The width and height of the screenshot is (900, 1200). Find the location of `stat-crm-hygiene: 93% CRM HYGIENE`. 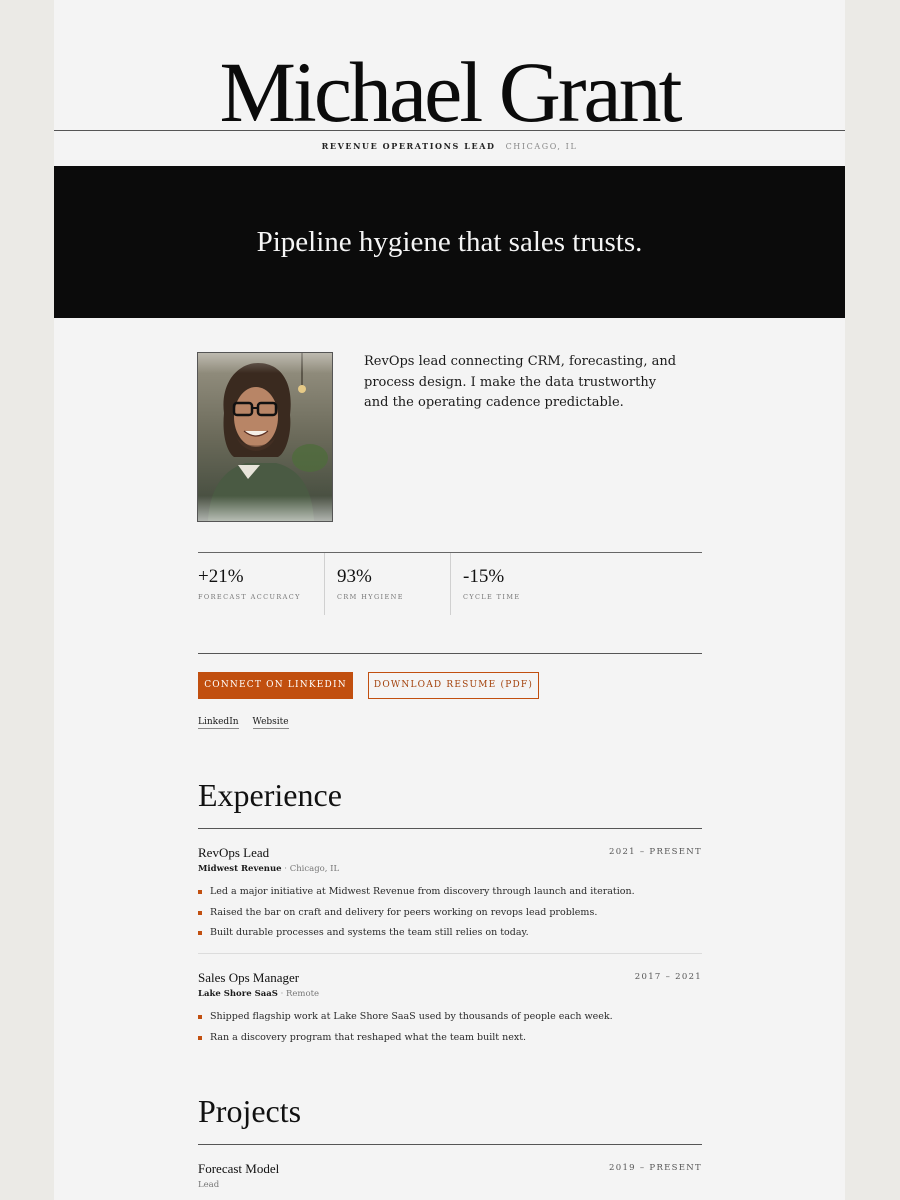

stat-crm-hygiene: 93% CRM HYGIENE is located at coordinates (387, 584).